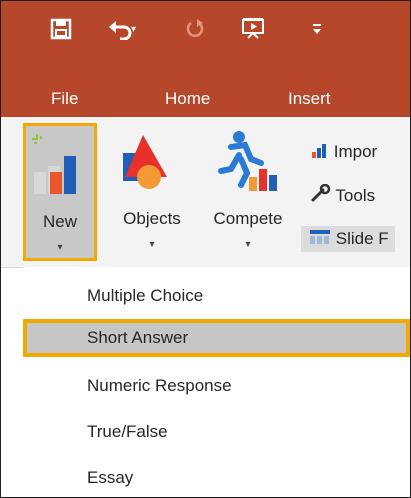 The height and width of the screenshot is (498, 411). I want to click on new-button: New ▾, so click(60, 192).